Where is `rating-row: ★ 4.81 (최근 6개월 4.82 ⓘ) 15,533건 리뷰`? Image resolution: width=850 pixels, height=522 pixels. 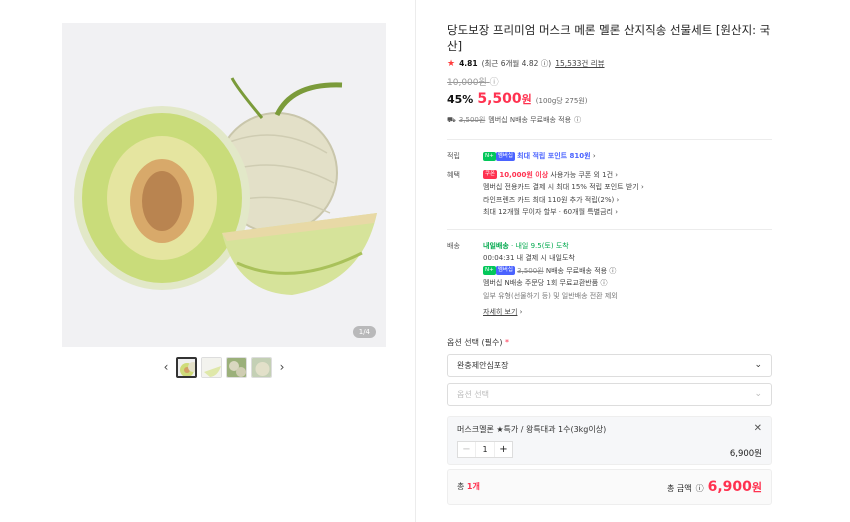
rating-row: ★ 4.81 (최근 6개월 4.82 ⓘ) 15,533건 리뷰 is located at coordinates (609, 63).